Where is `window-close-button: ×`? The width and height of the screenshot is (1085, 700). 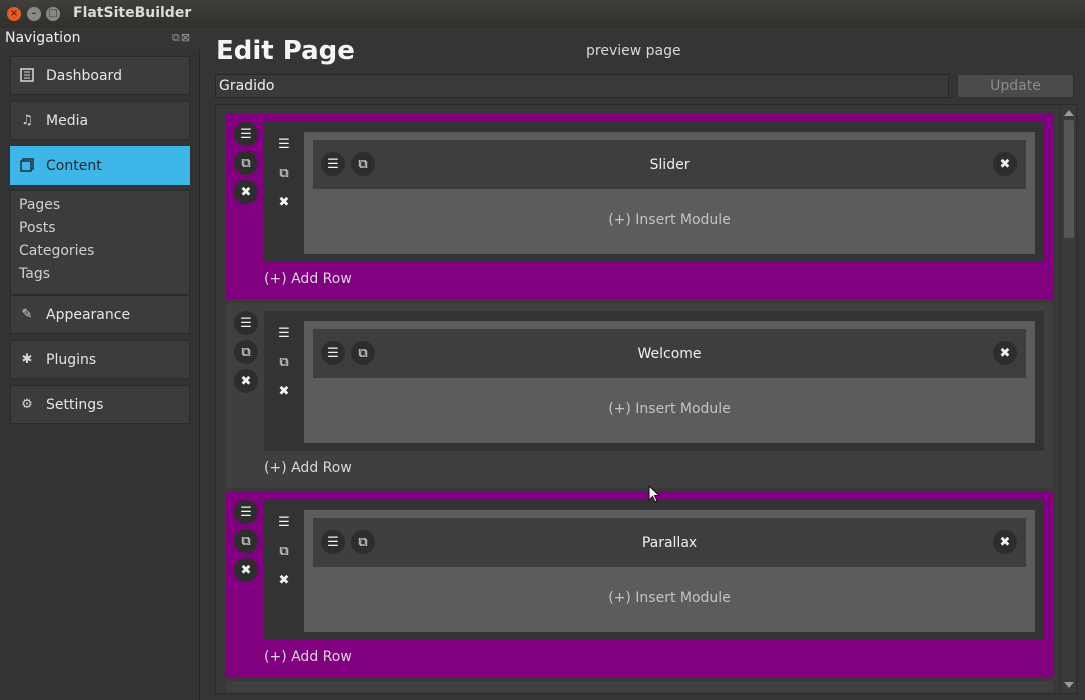
window-close-button: × is located at coordinates (14, 14).